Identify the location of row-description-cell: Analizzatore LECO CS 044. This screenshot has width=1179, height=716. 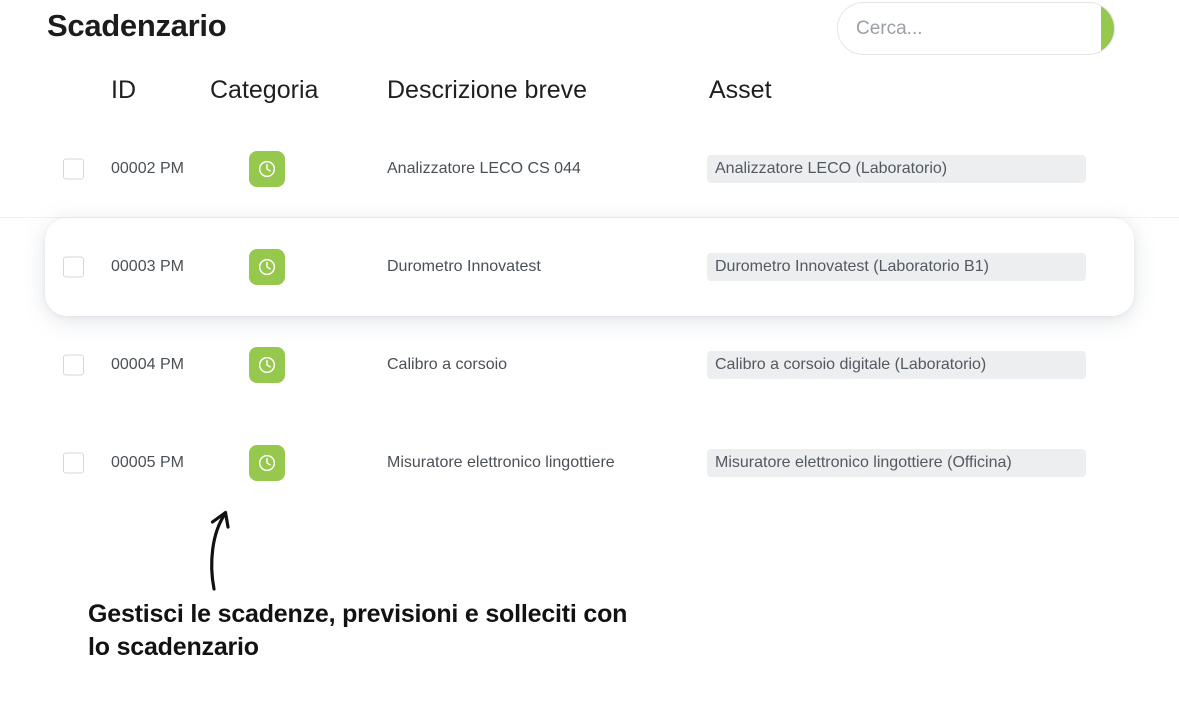
(484, 169).